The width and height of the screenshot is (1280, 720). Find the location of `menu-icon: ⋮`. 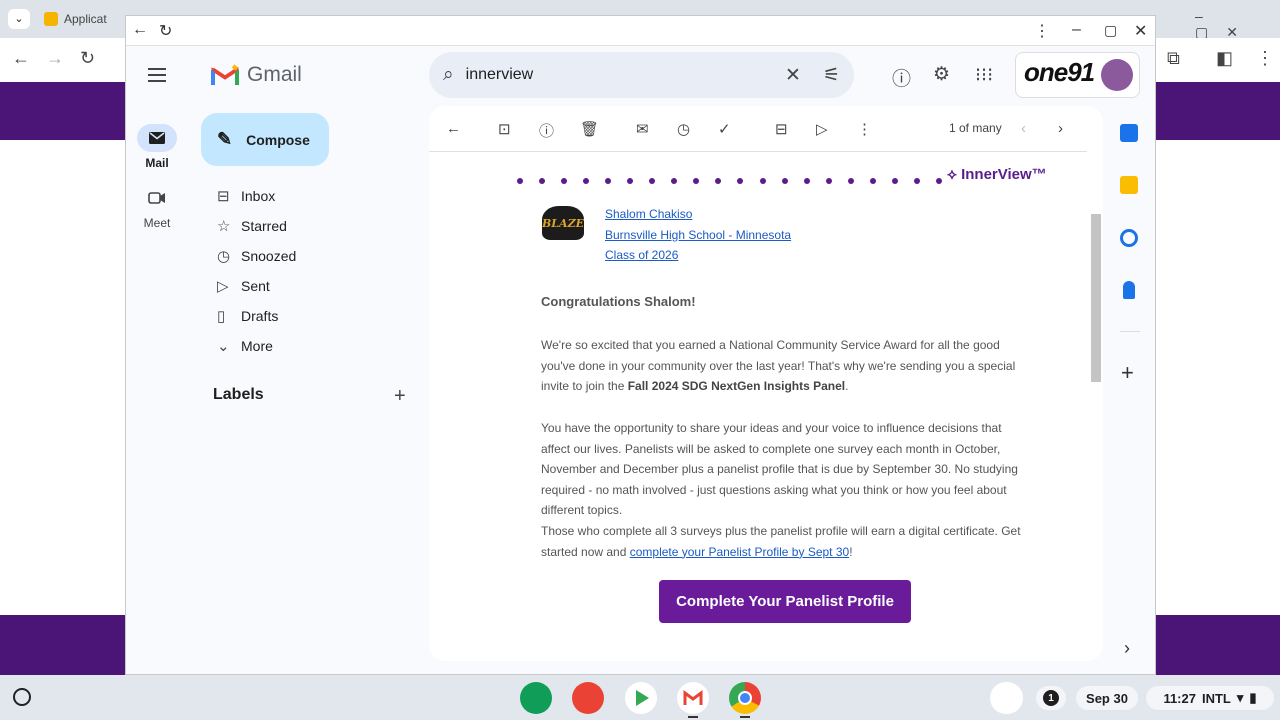

menu-icon: ⋮ is located at coordinates (1265, 58).